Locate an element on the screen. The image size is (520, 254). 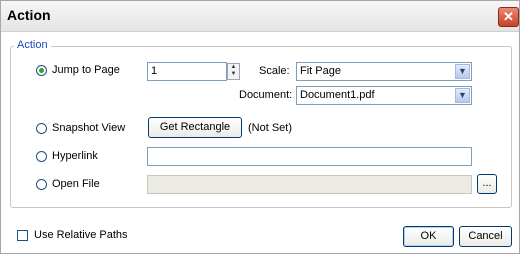
hyperlink-radio: Hyperlink is located at coordinates (67, 156).